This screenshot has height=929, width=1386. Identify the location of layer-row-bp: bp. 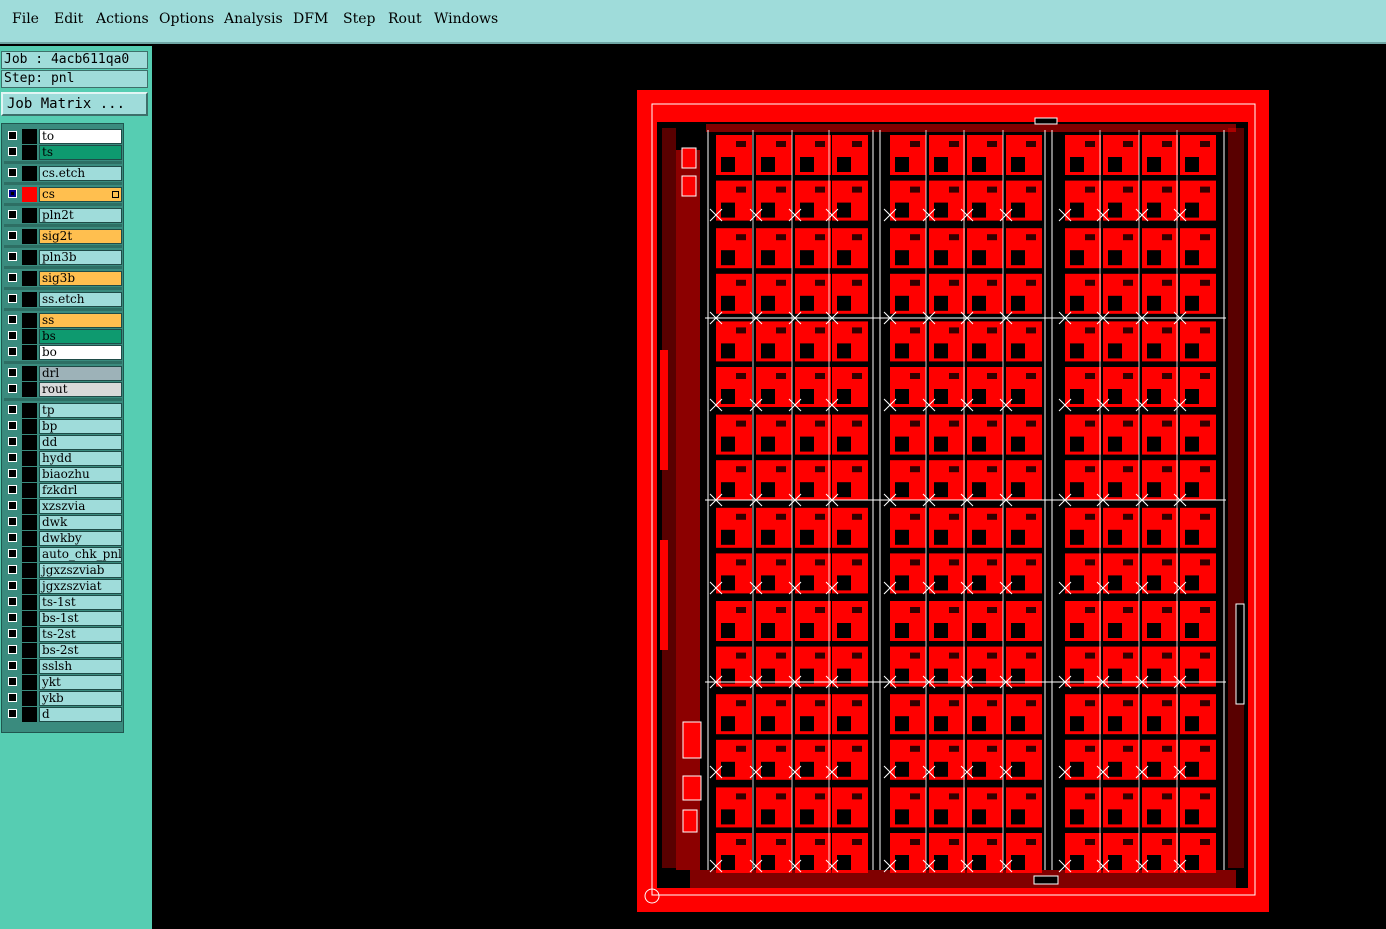
(64, 426).